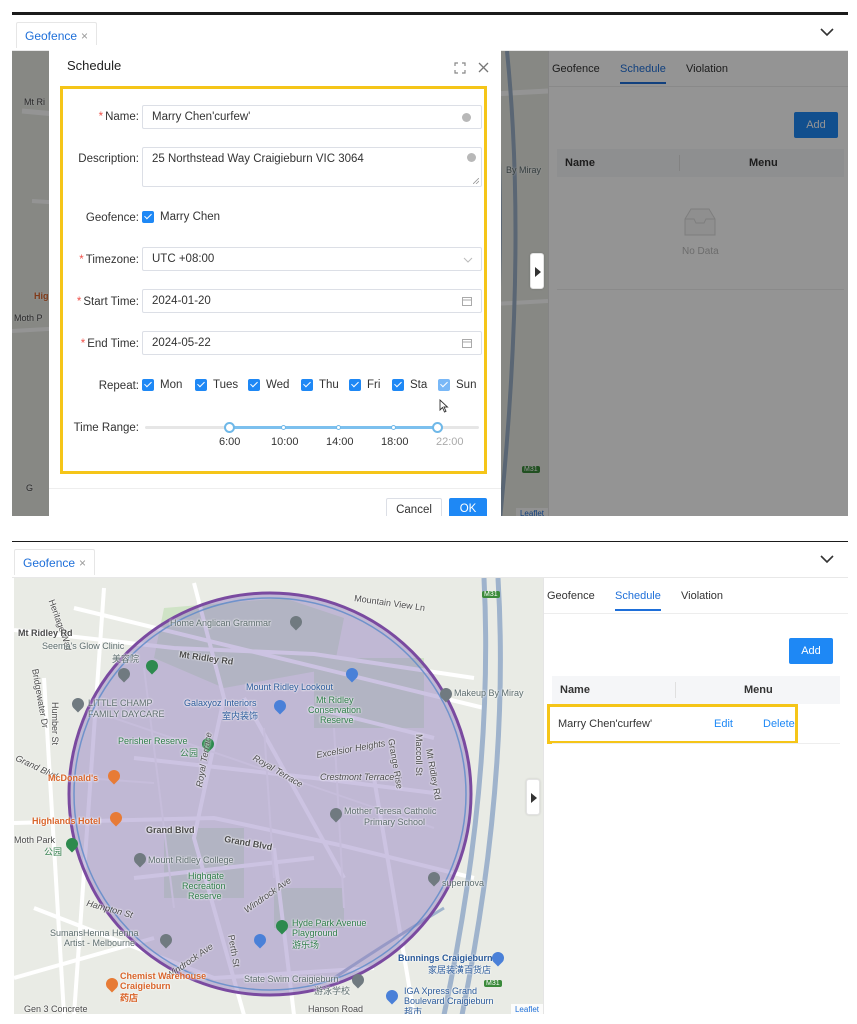 The image size is (857, 1024). What do you see at coordinates (414, 507) in the screenshot?
I see `cancel-button: Cancel` at bounding box center [414, 507].